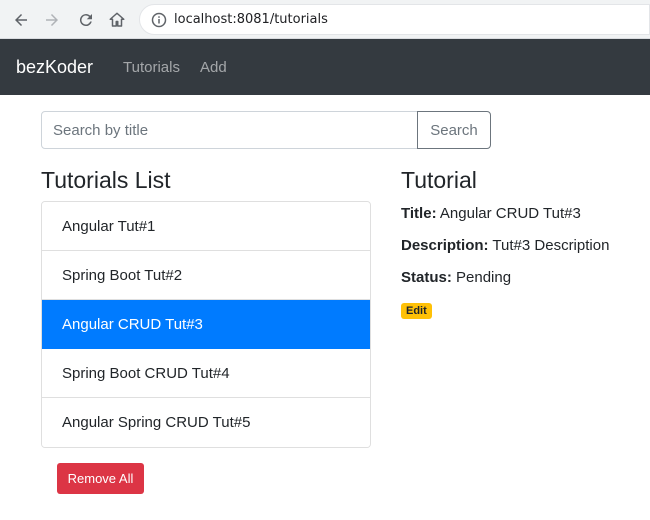 The width and height of the screenshot is (650, 520). I want to click on list-item: Angular Spring CRUD Tut#5, so click(206, 422).